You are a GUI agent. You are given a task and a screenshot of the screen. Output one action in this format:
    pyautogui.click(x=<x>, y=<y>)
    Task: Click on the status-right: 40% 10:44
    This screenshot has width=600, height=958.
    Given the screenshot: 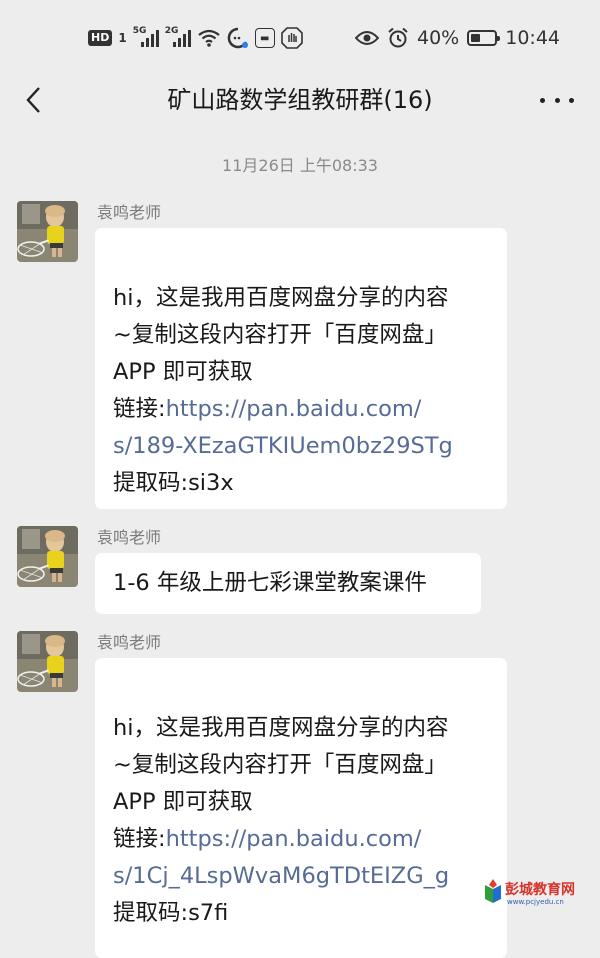 What is the action you would take?
    pyautogui.click(x=457, y=38)
    